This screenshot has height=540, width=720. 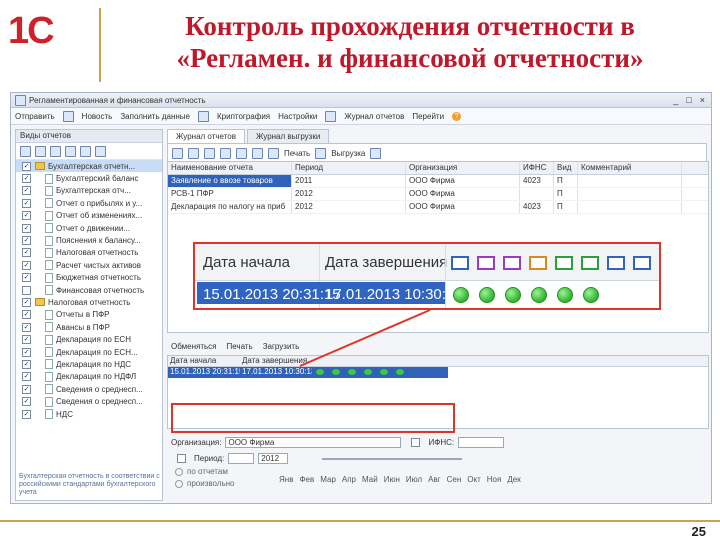 I want to click on copy-icon, so click(x=40, y=151).